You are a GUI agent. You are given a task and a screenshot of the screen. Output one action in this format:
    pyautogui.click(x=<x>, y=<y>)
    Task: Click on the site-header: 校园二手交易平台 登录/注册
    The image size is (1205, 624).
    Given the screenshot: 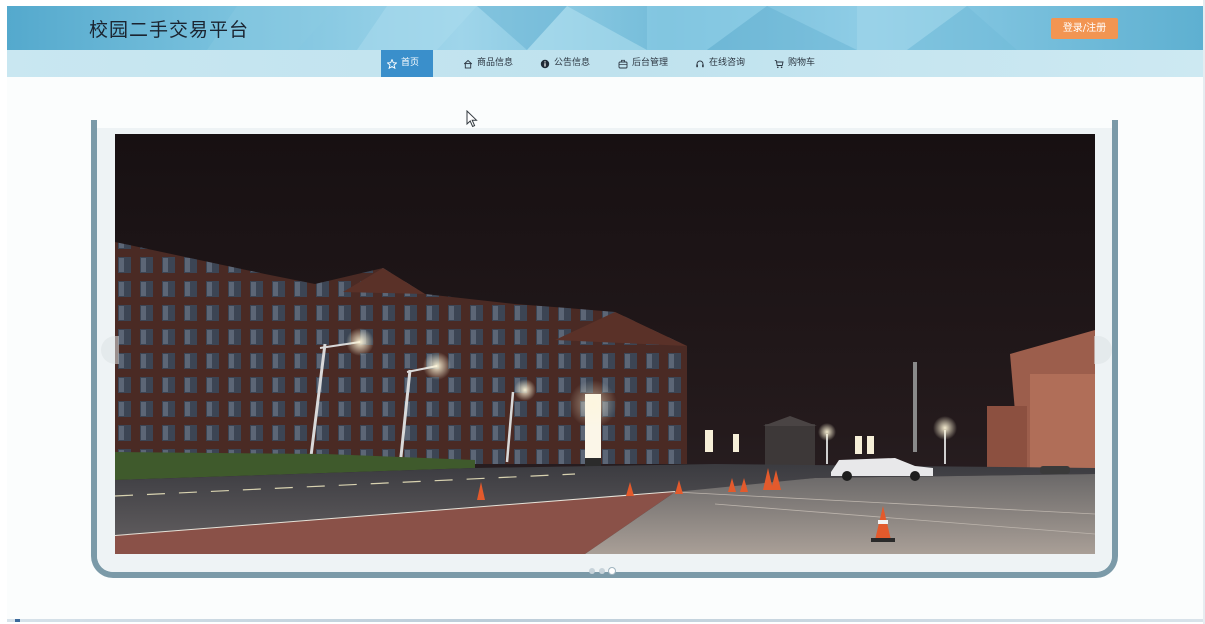 What is the action you would take?
    pyautogui.click(x=605, y=28)
    